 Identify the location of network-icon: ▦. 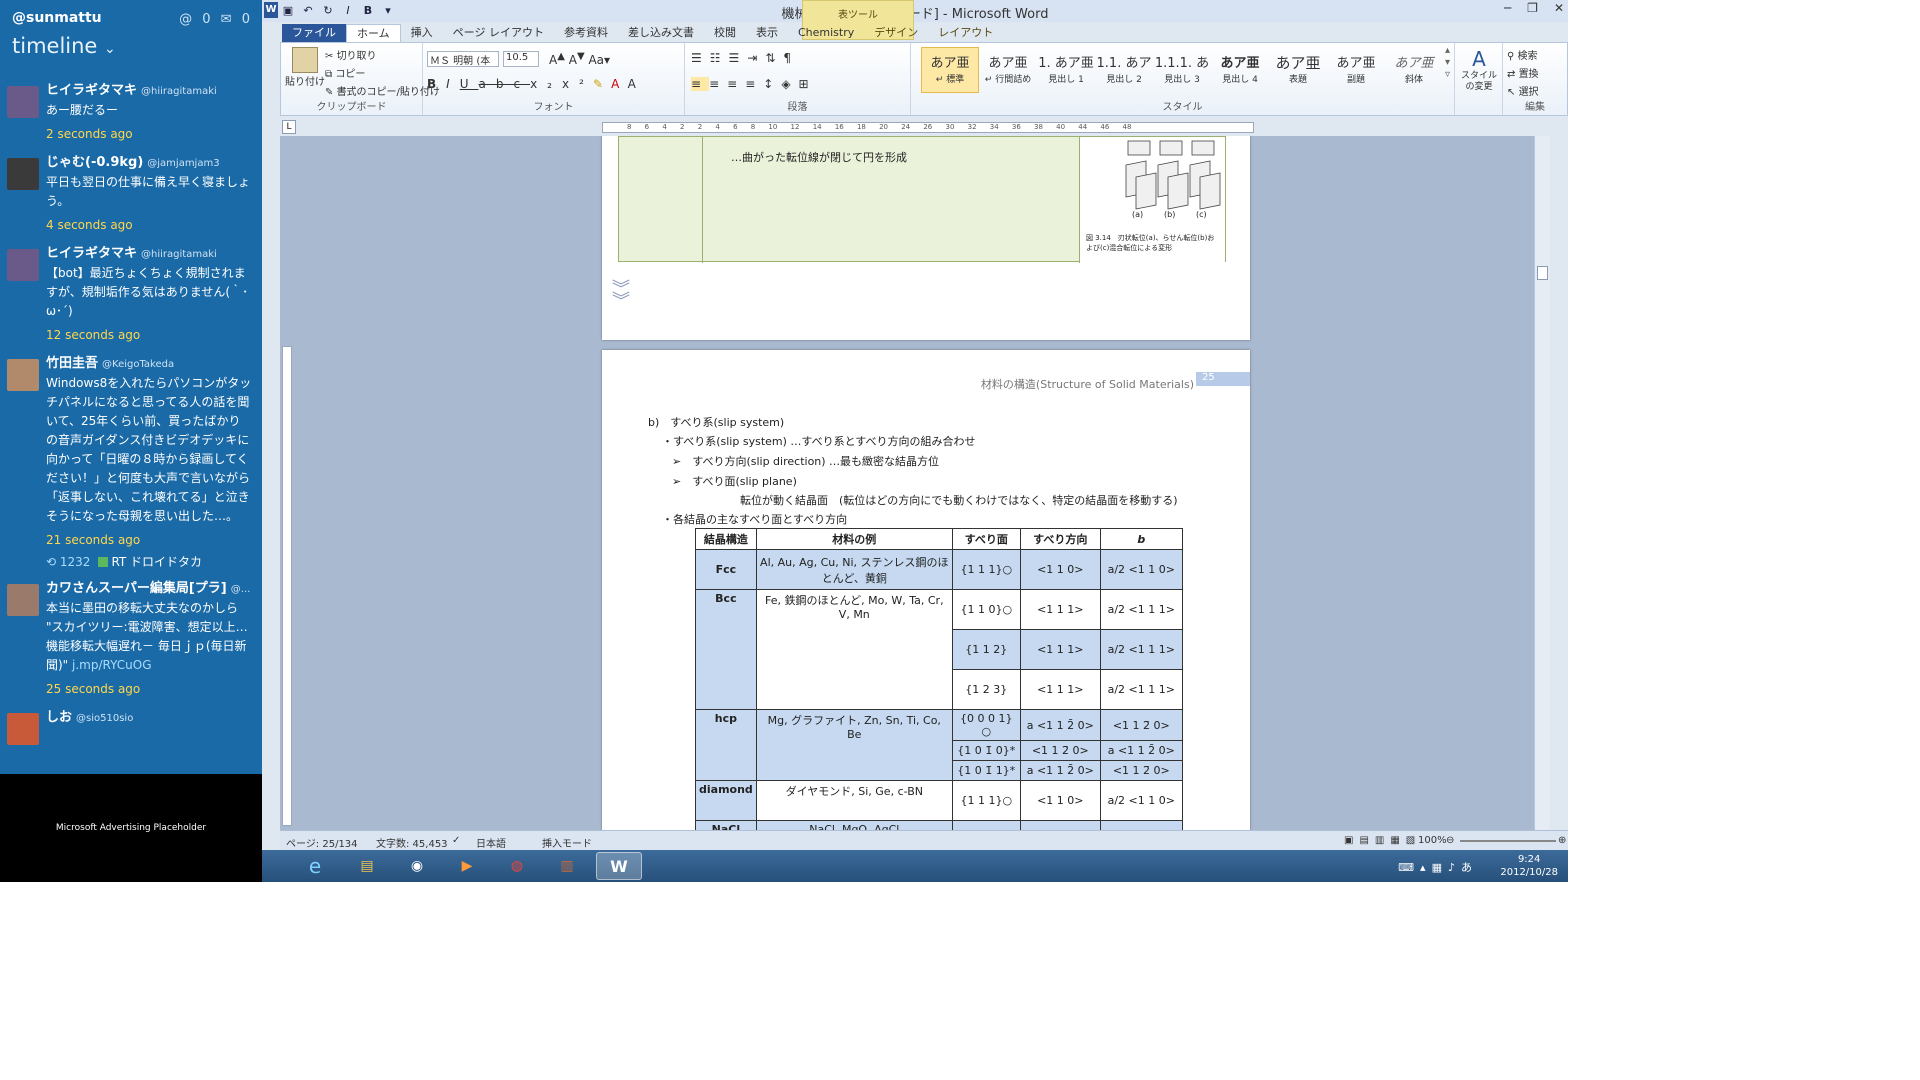
(1440, 867).